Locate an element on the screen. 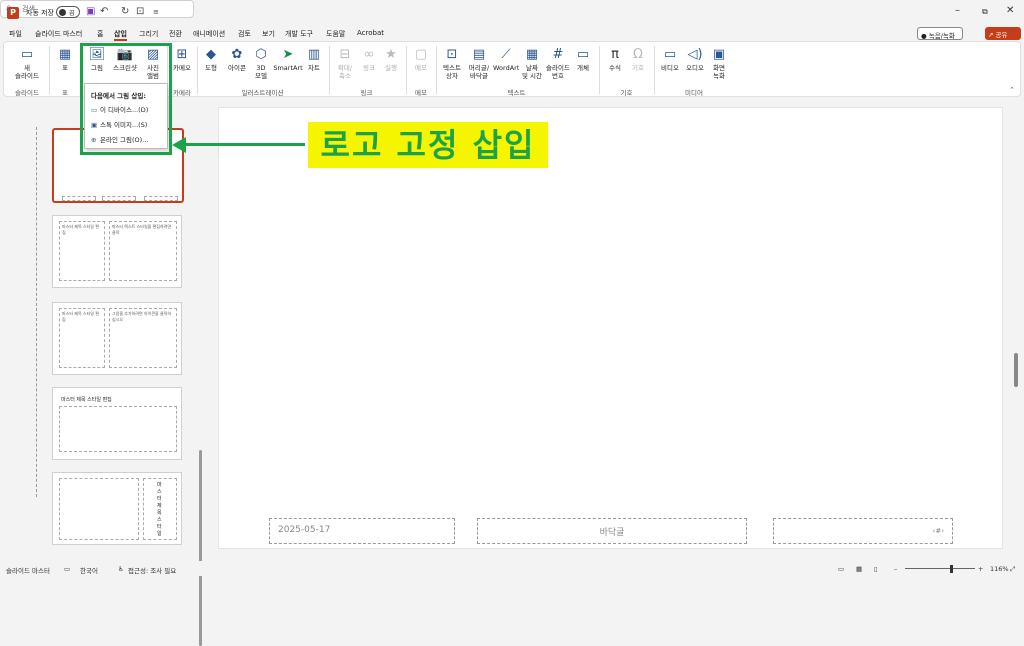  screen-recording-icon: ▣ is located at coordinates (719, 54).